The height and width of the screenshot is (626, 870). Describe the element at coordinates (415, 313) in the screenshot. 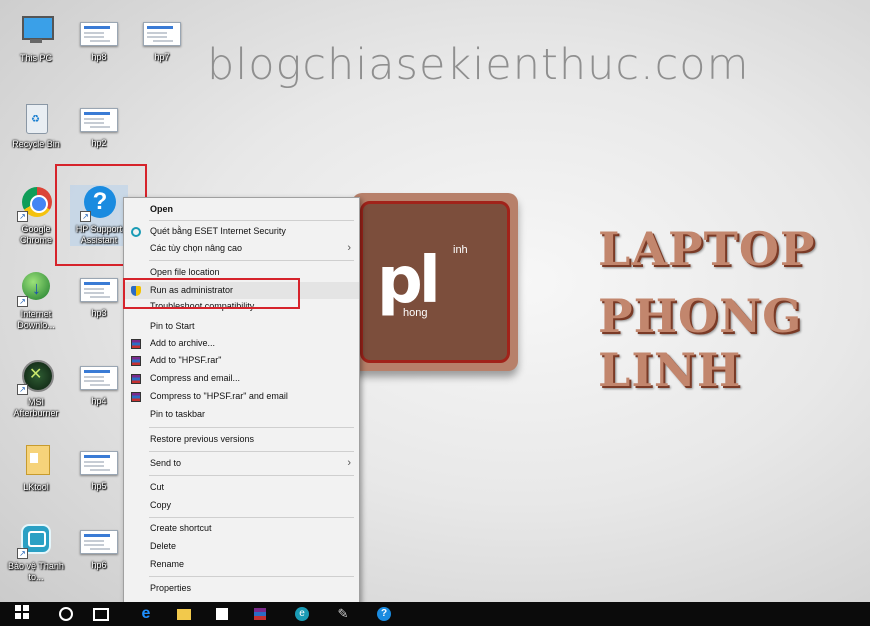

I see `logo-sub-text: hong` at that location.